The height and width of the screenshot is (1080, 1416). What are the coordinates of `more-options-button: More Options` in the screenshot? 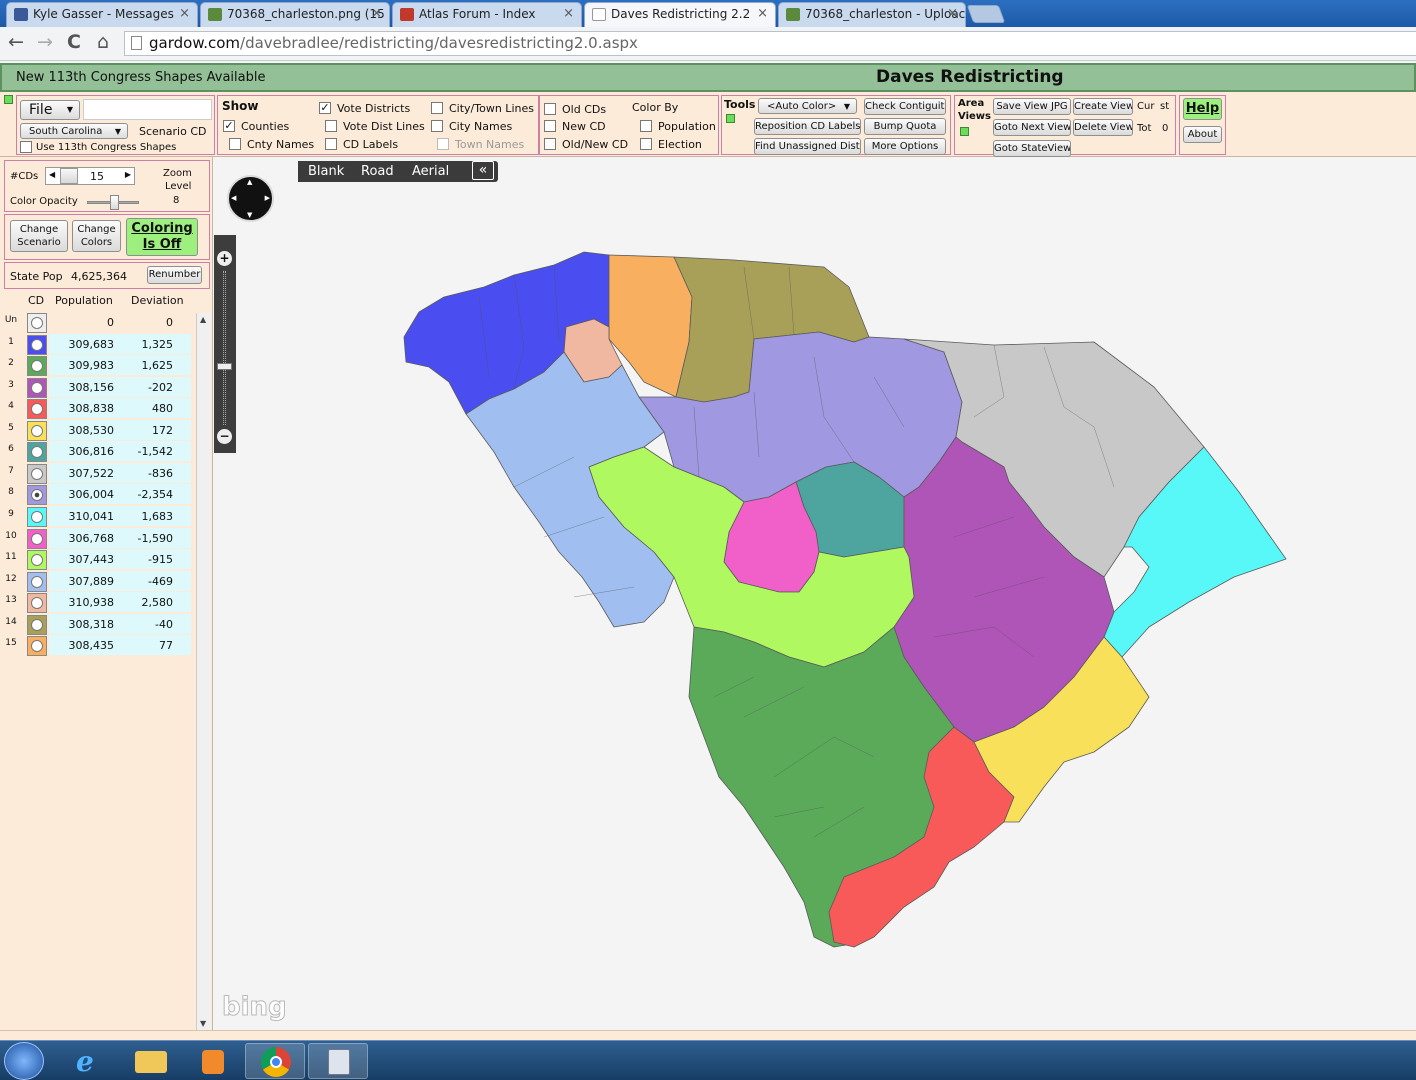 It's located at (905, 146).